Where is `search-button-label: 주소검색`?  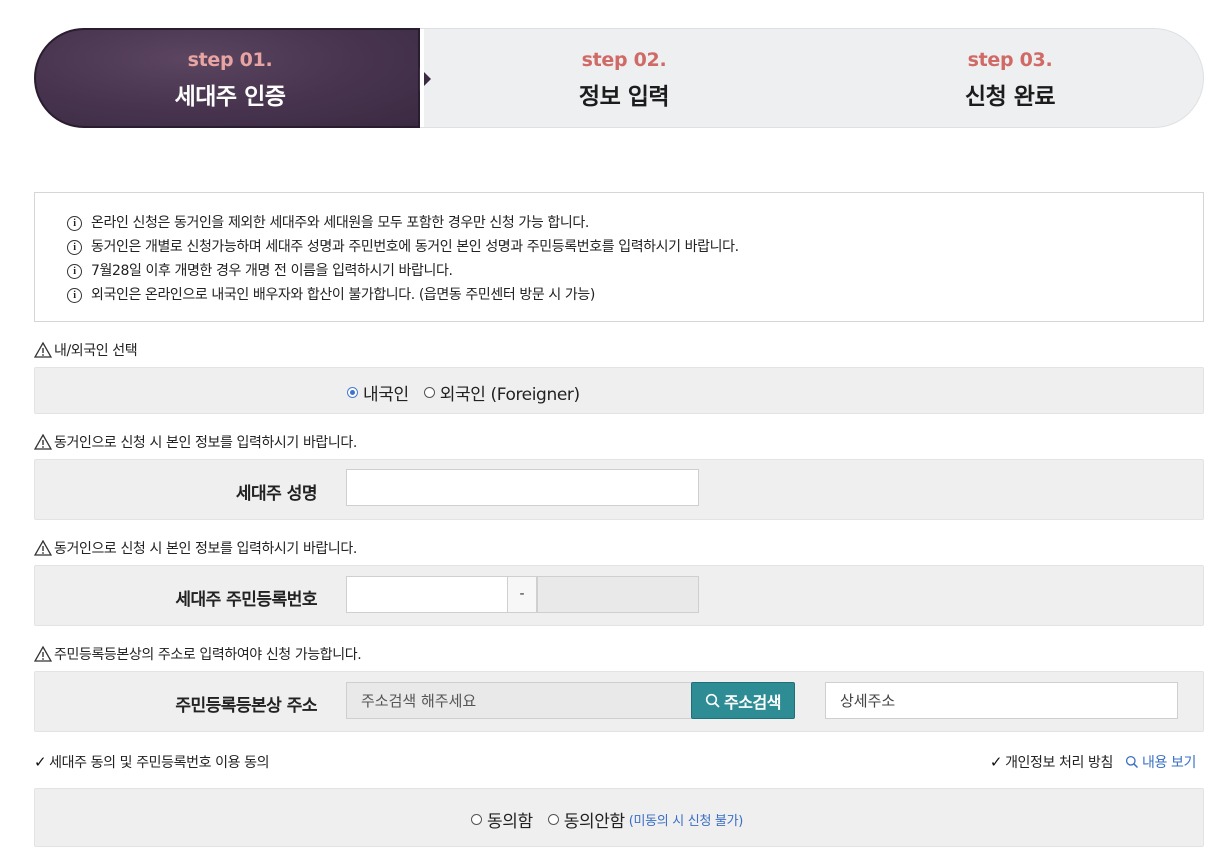
search-button-label: 주소검색 is located at coordinates (752, 702).